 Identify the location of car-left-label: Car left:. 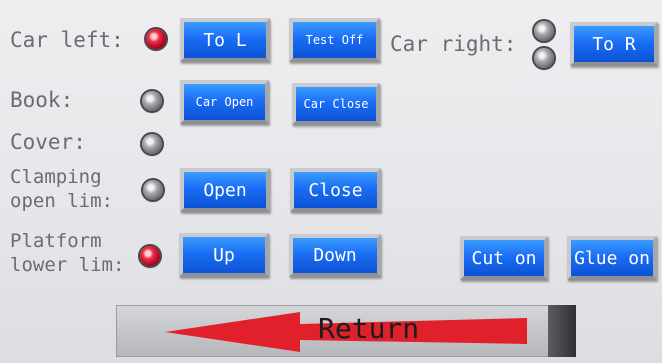
(67, 40).